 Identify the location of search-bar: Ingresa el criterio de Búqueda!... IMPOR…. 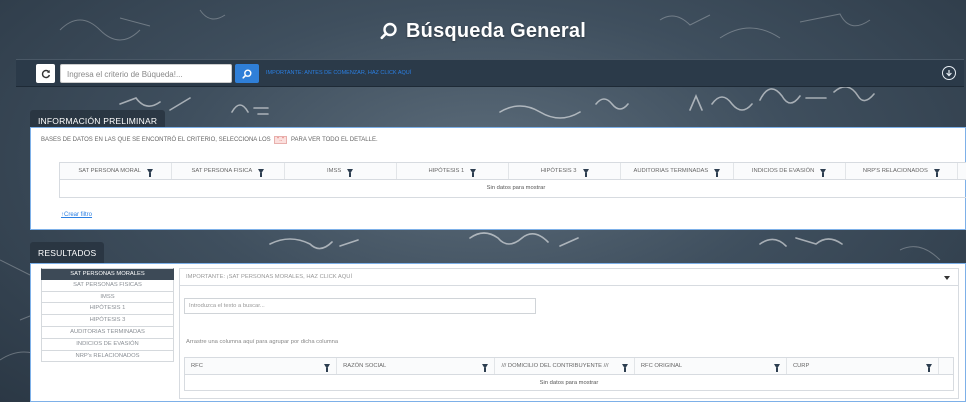
(490, 73).